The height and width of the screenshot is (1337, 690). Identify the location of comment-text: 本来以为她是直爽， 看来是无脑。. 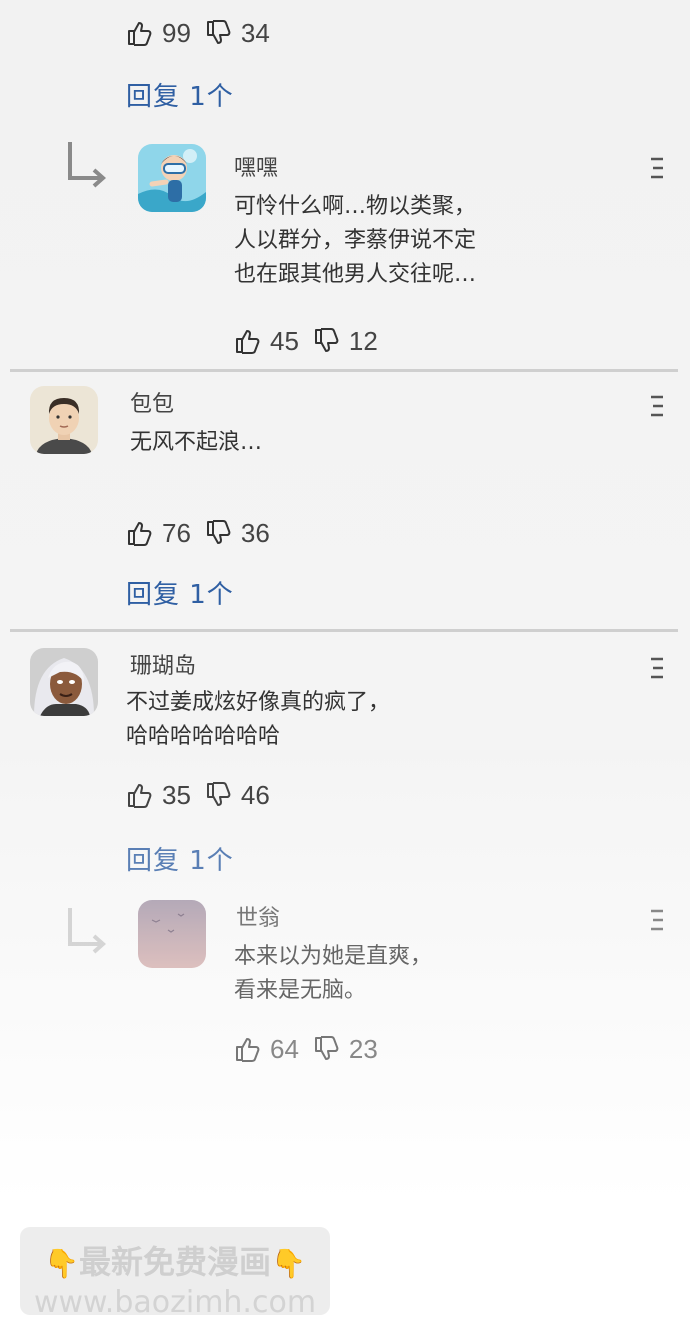
(333, 973).